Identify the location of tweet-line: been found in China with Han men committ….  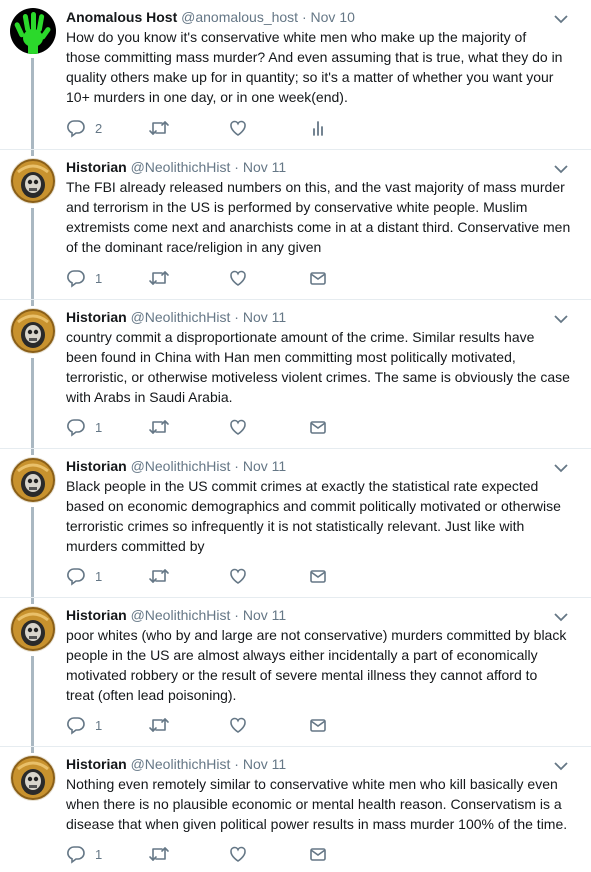
(291, 357).